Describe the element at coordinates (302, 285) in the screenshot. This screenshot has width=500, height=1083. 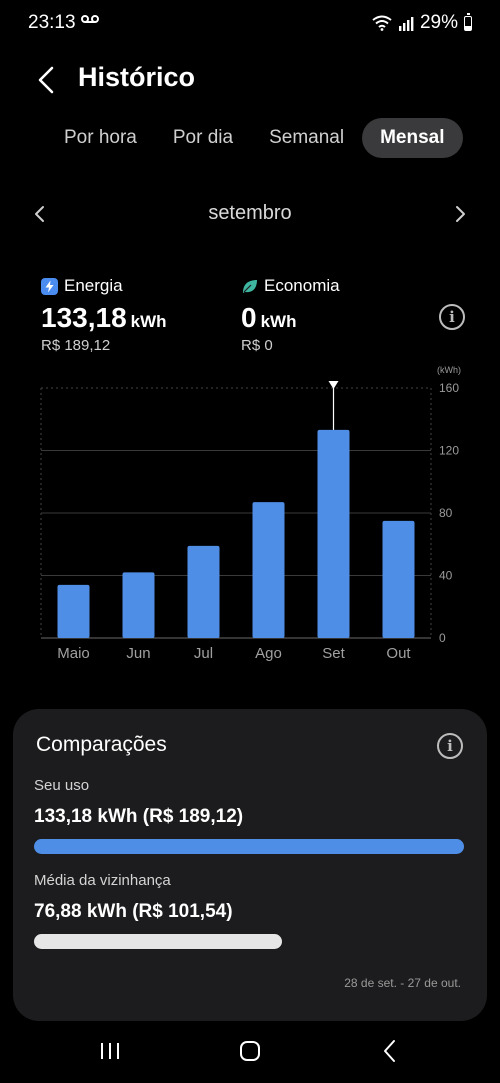
I see `savings-label: Economia` at that location.